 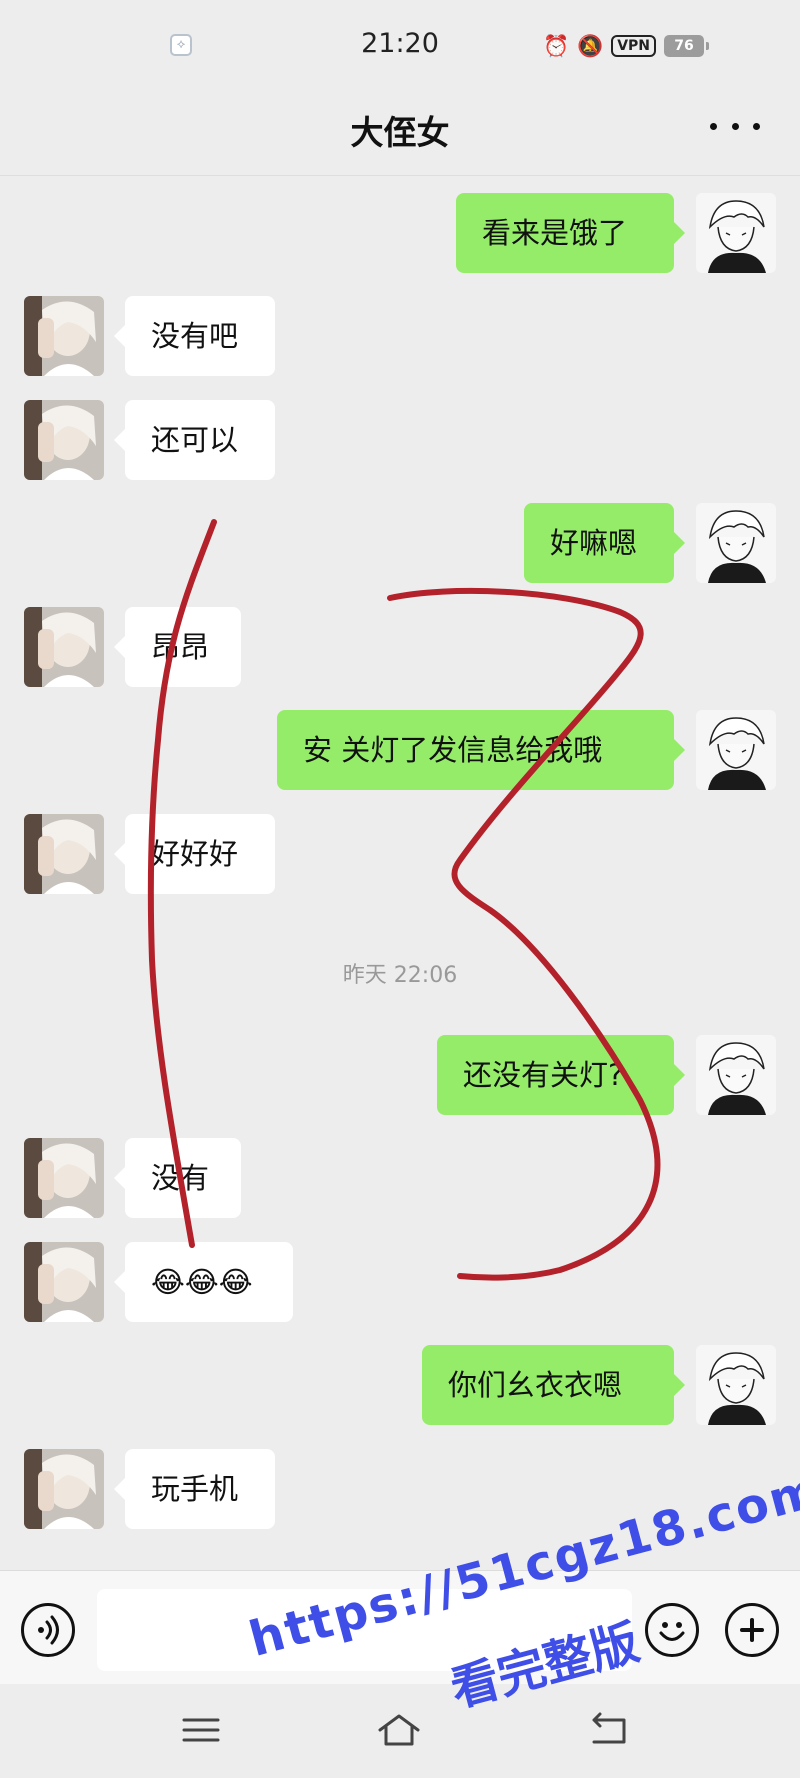 I want to click on message-input, so click(x=364, y=1630).